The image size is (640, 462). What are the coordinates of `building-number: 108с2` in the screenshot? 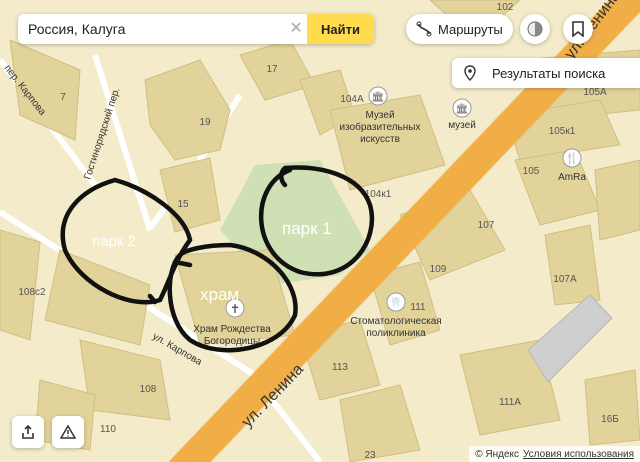 It's located at (32, 292).